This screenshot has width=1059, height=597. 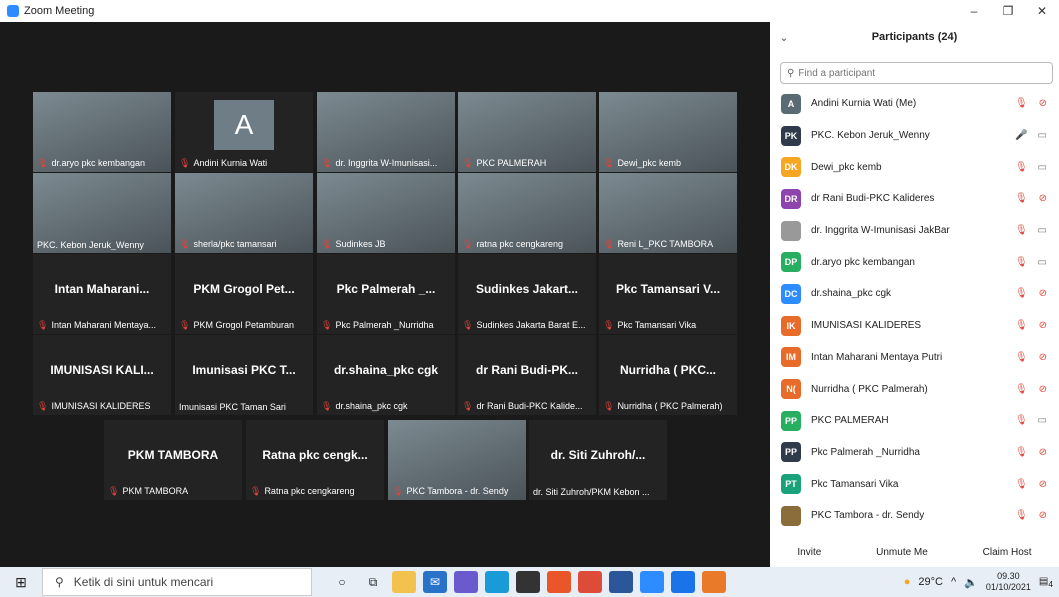 What do you see at coordinates (590, 582) in the screenshot?
I see `chrome-icon` at bounding box center [590, 582].